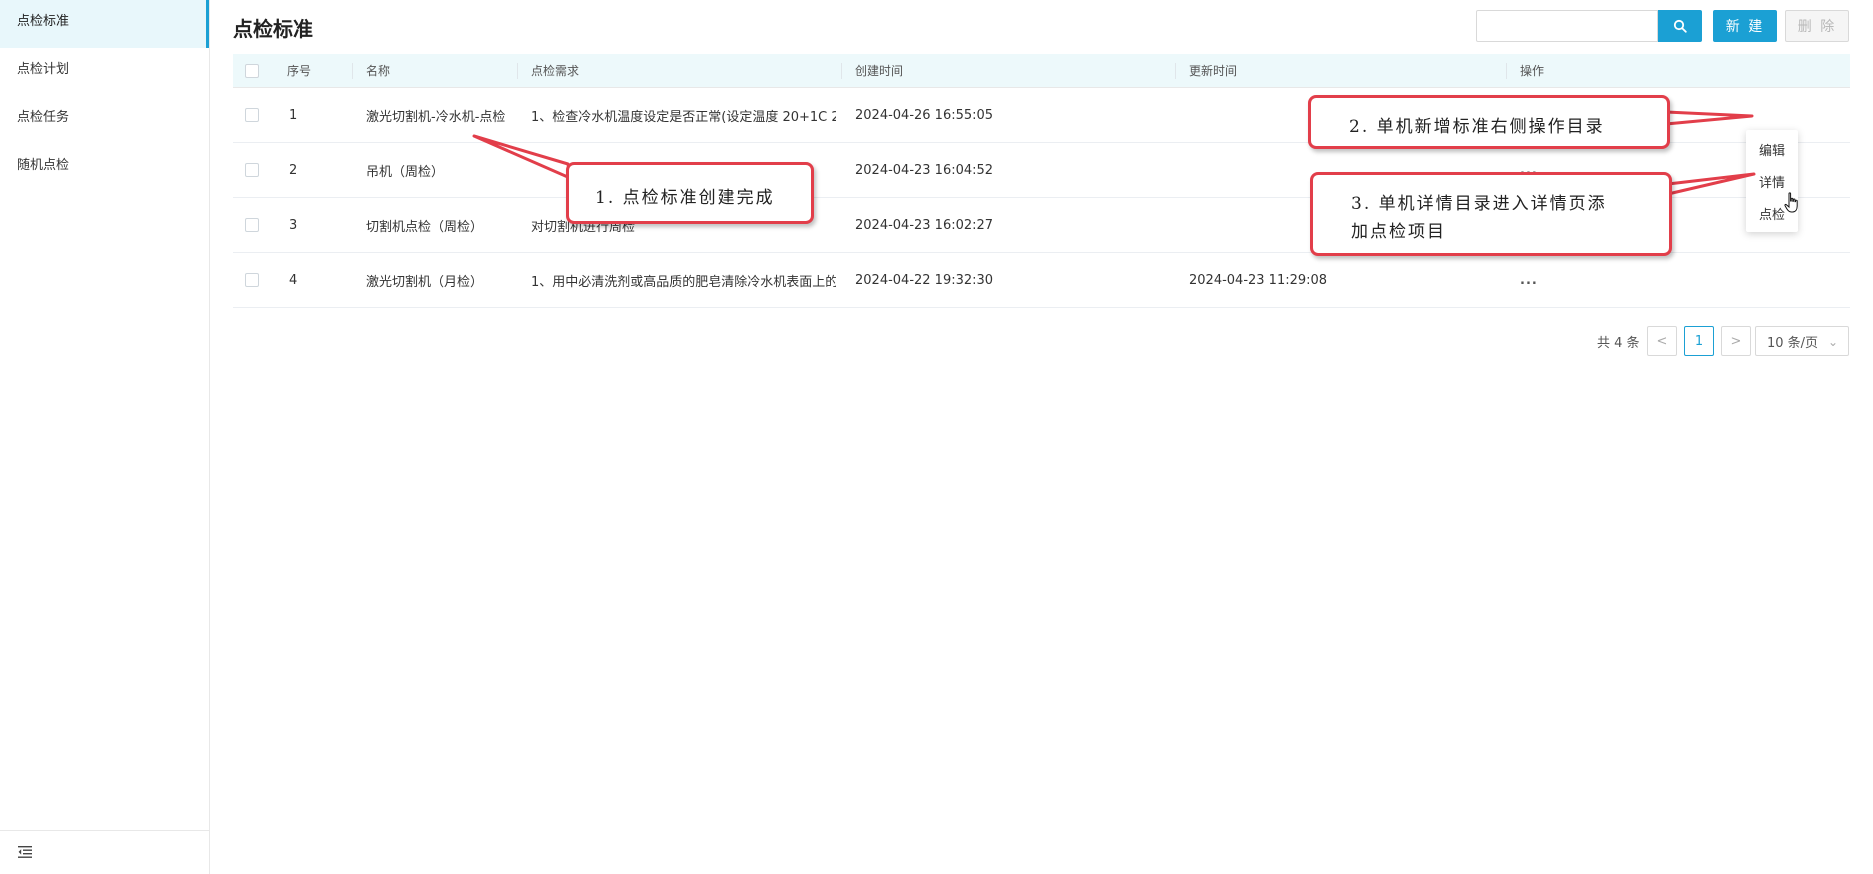 Image resolution: width=1873 pixels, height=874 pixels. What do you see at coordinates (299, 71) in the screenshot?
I see `col-index: 序号` at bounding box center [299, 71].